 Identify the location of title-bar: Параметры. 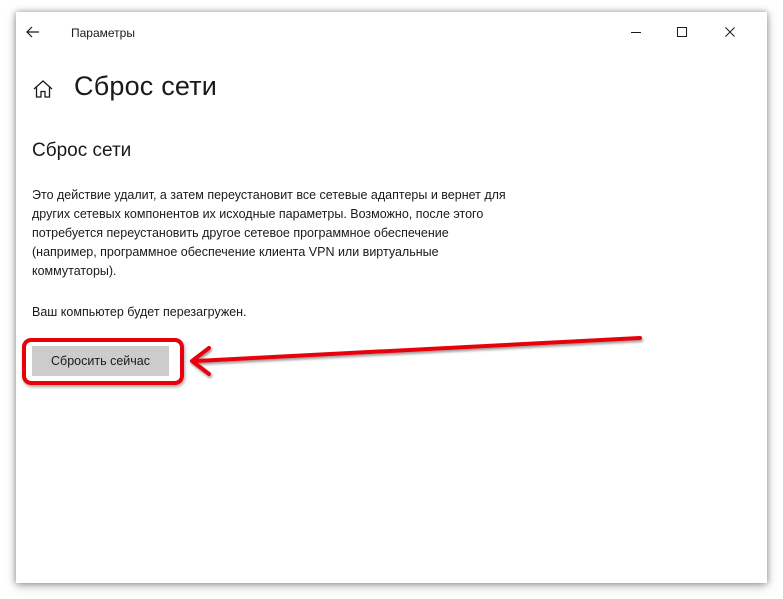
(391, 32).